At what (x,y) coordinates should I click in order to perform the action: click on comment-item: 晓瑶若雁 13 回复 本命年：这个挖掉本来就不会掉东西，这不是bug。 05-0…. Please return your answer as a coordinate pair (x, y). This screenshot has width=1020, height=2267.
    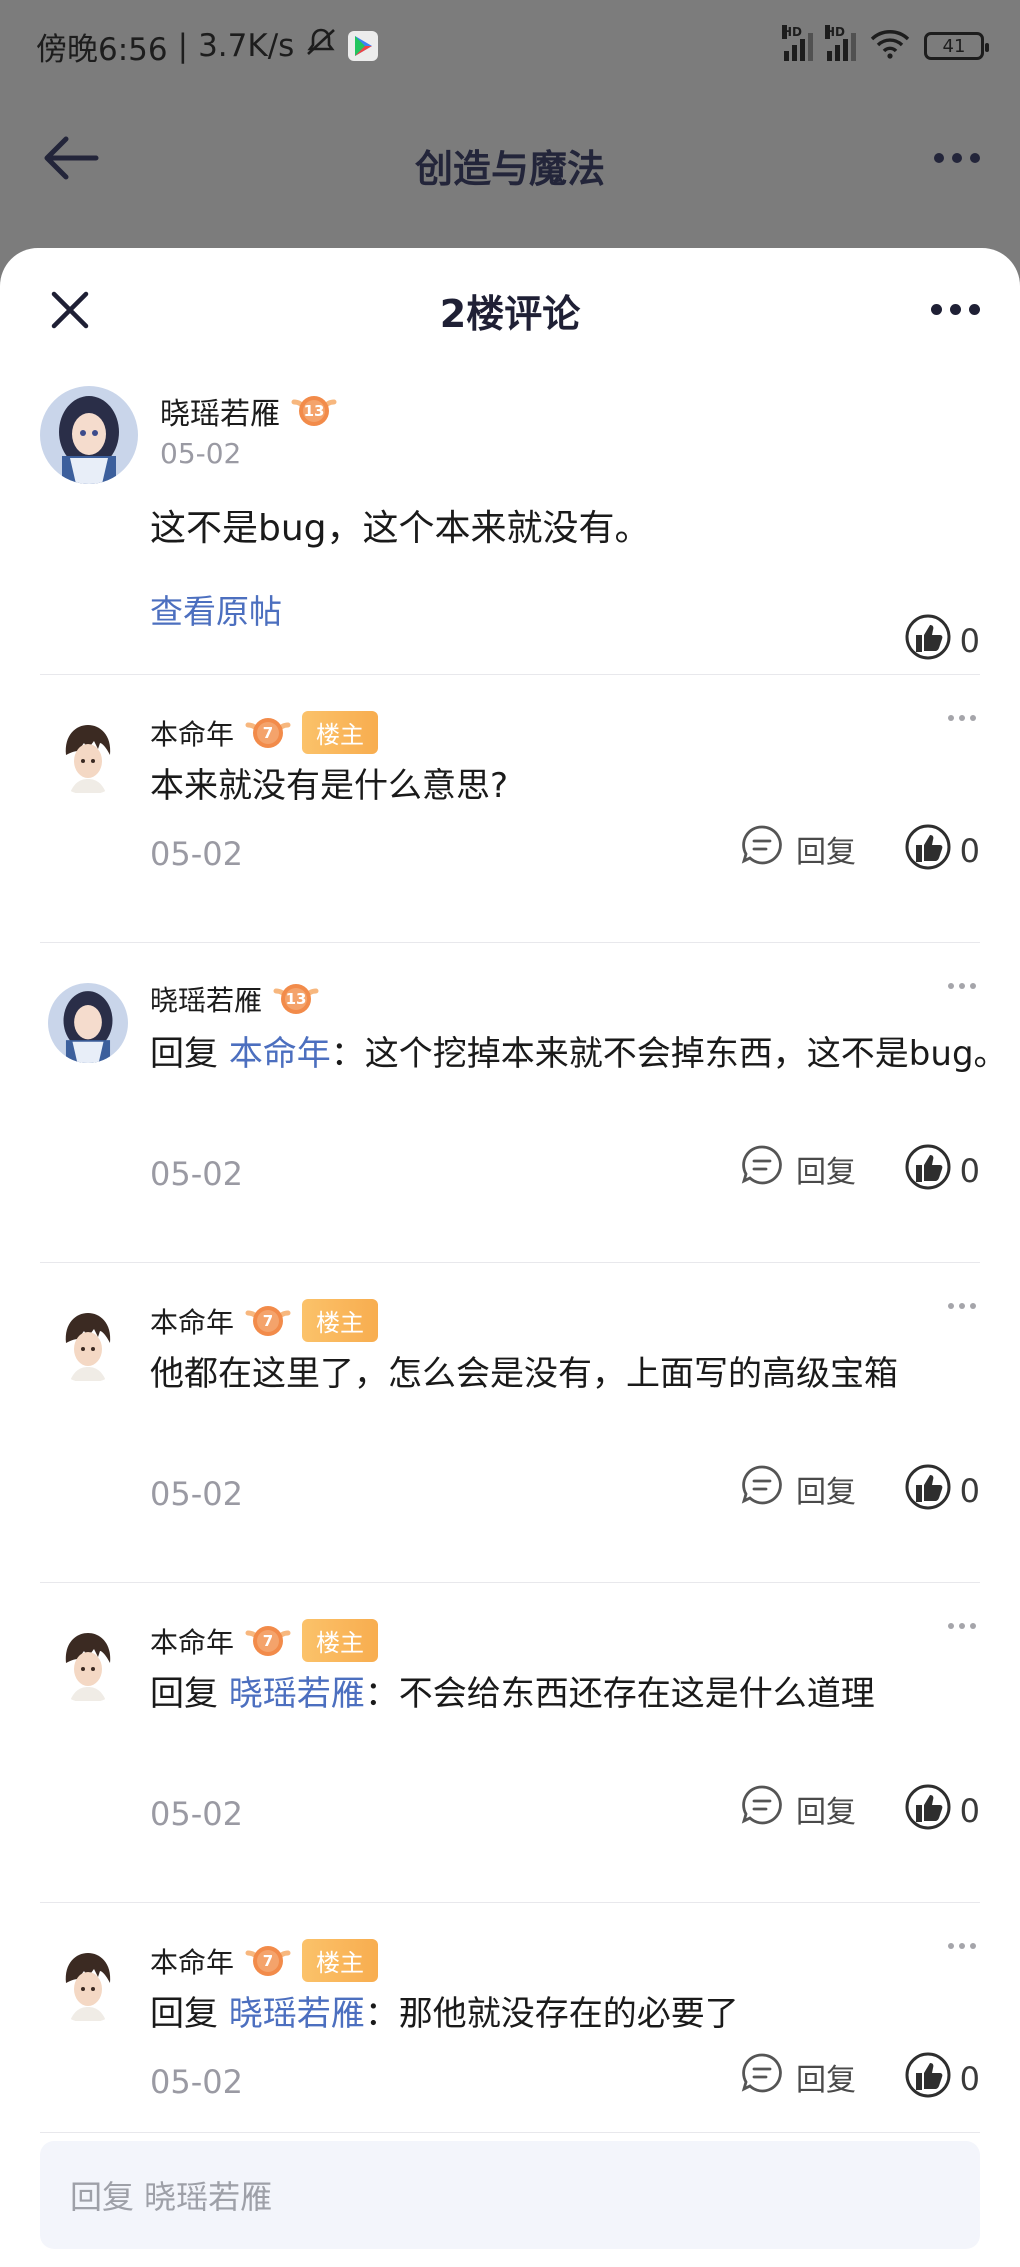
    Looking at the image, I should click on (524, 1103).